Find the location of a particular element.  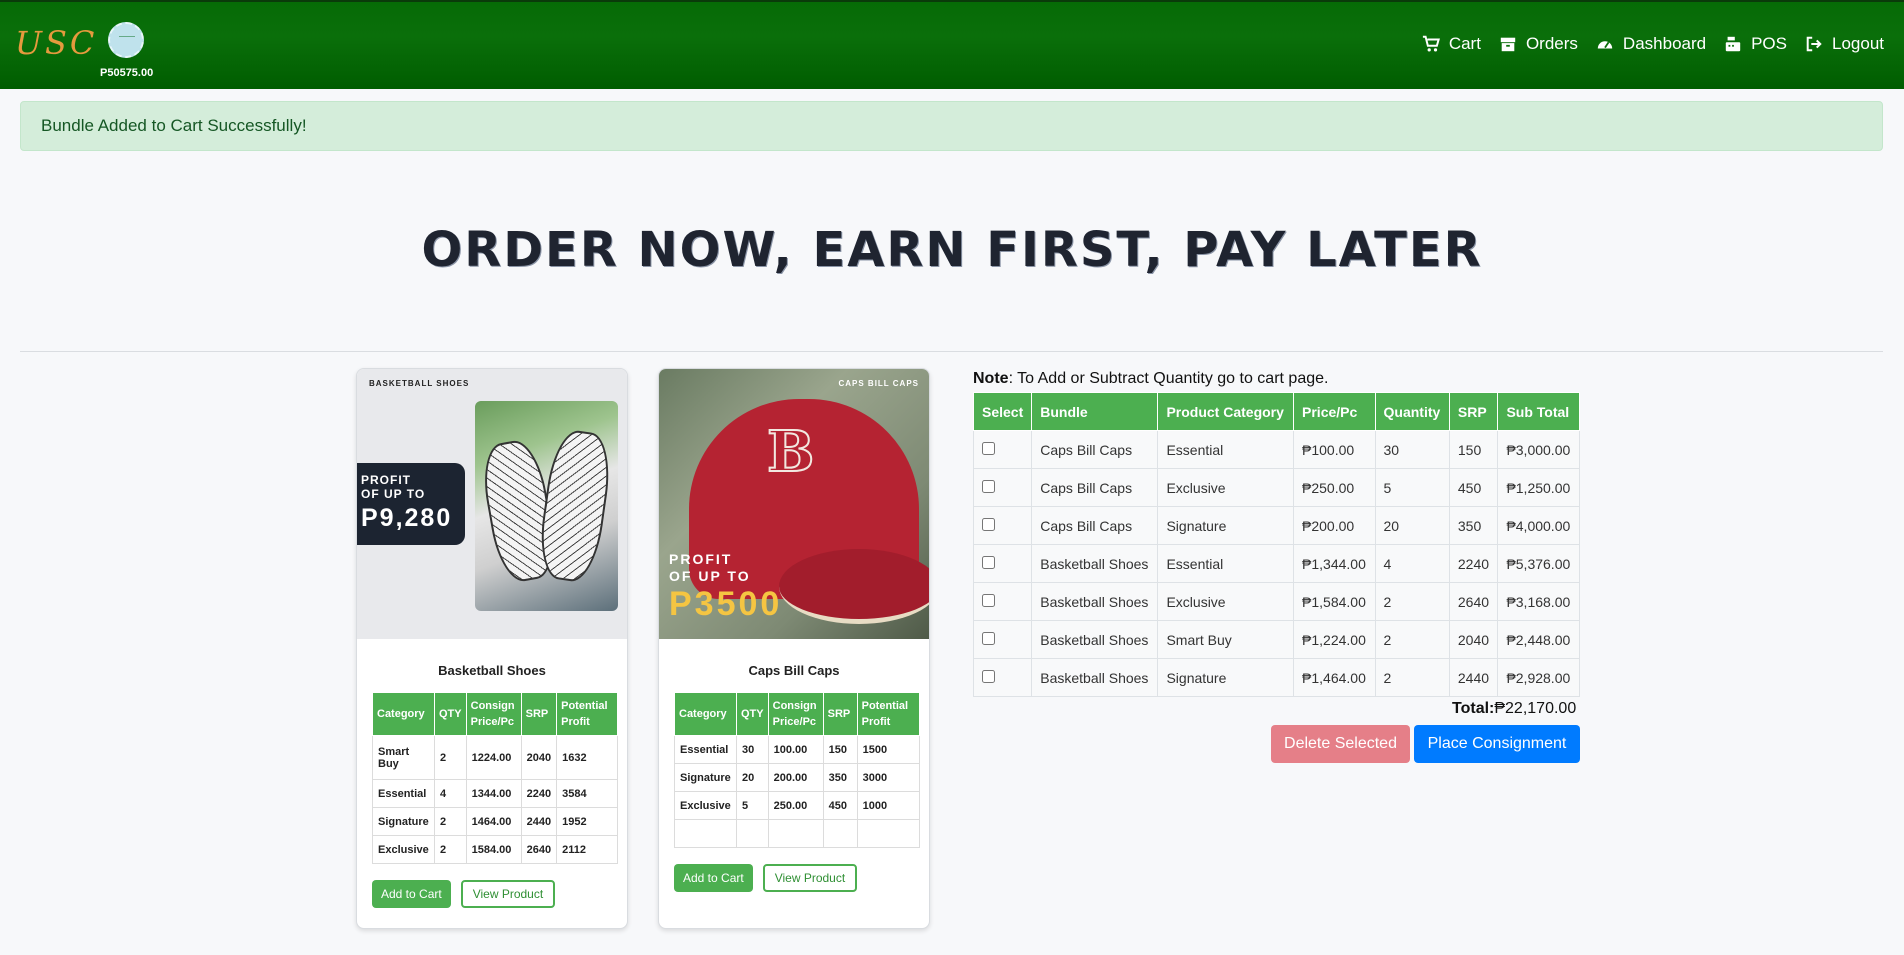

table-row: Signature 20 200.00 350 3000 is located at coordinates (797, 777).